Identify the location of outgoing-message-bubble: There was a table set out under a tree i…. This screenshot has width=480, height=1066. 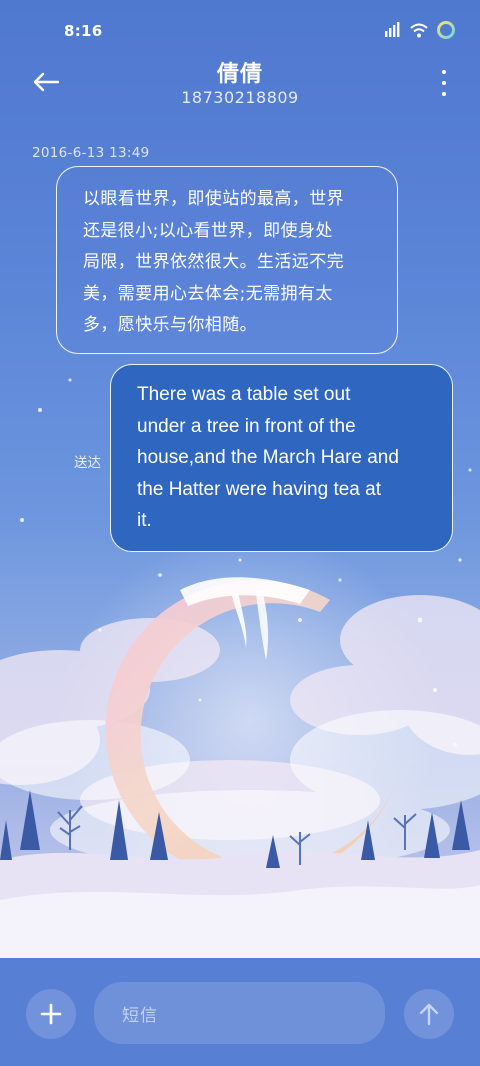
(281, 458).